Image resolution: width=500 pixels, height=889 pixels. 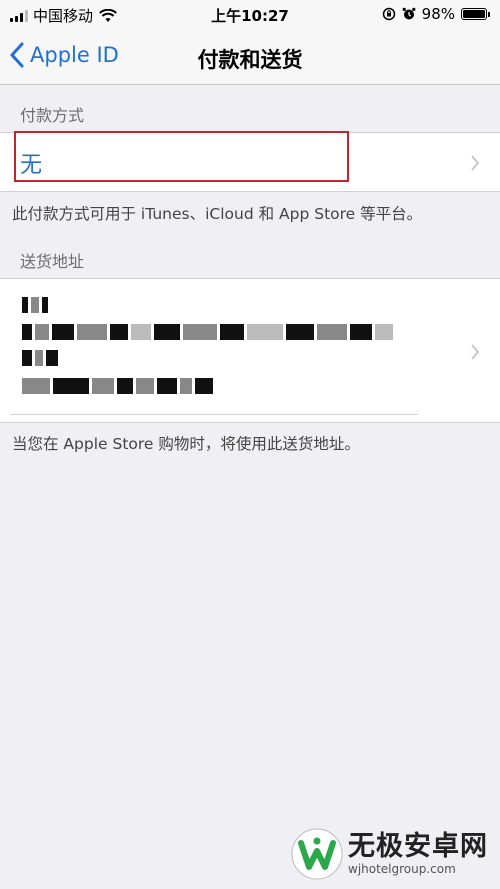 I want to click on status-bar: 中国移动 上午10:27 98%, so click(x=250, y=14).